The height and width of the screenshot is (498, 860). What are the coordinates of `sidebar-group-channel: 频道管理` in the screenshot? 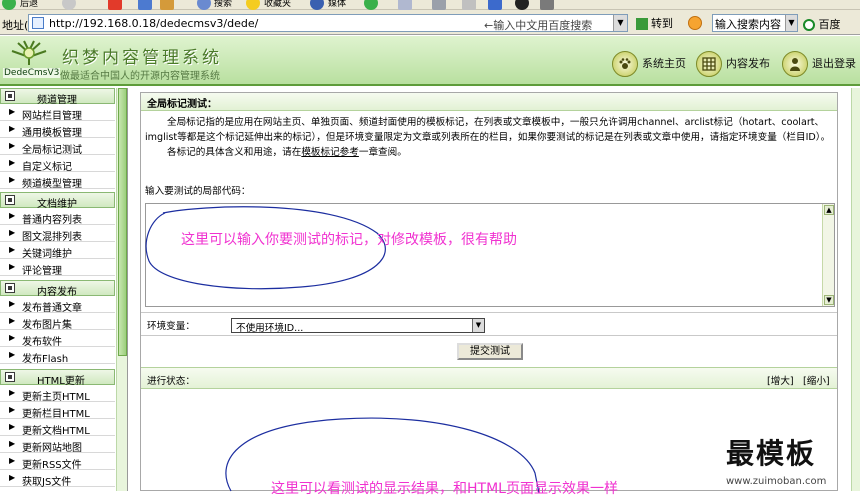 It's located at (57, 97).